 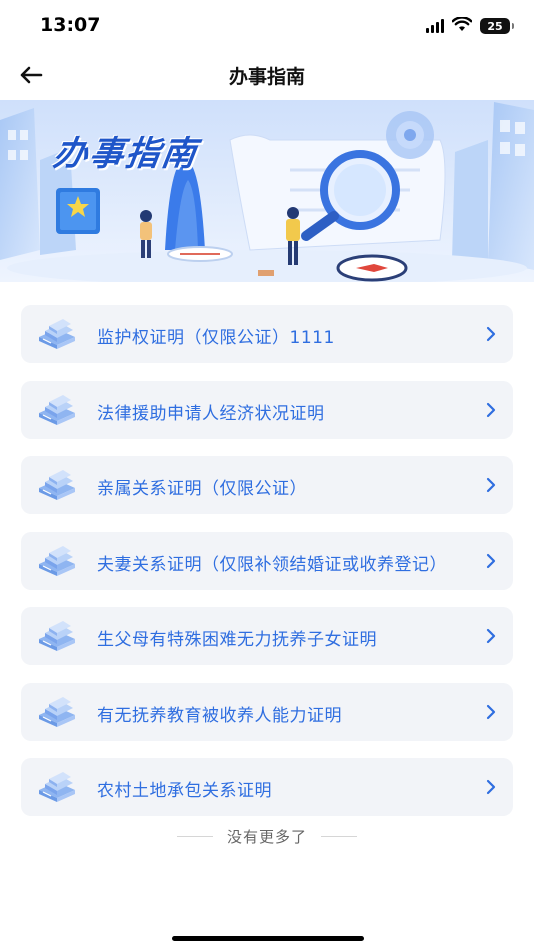 I want to click on home-indicator, so click(x=268, y=938).